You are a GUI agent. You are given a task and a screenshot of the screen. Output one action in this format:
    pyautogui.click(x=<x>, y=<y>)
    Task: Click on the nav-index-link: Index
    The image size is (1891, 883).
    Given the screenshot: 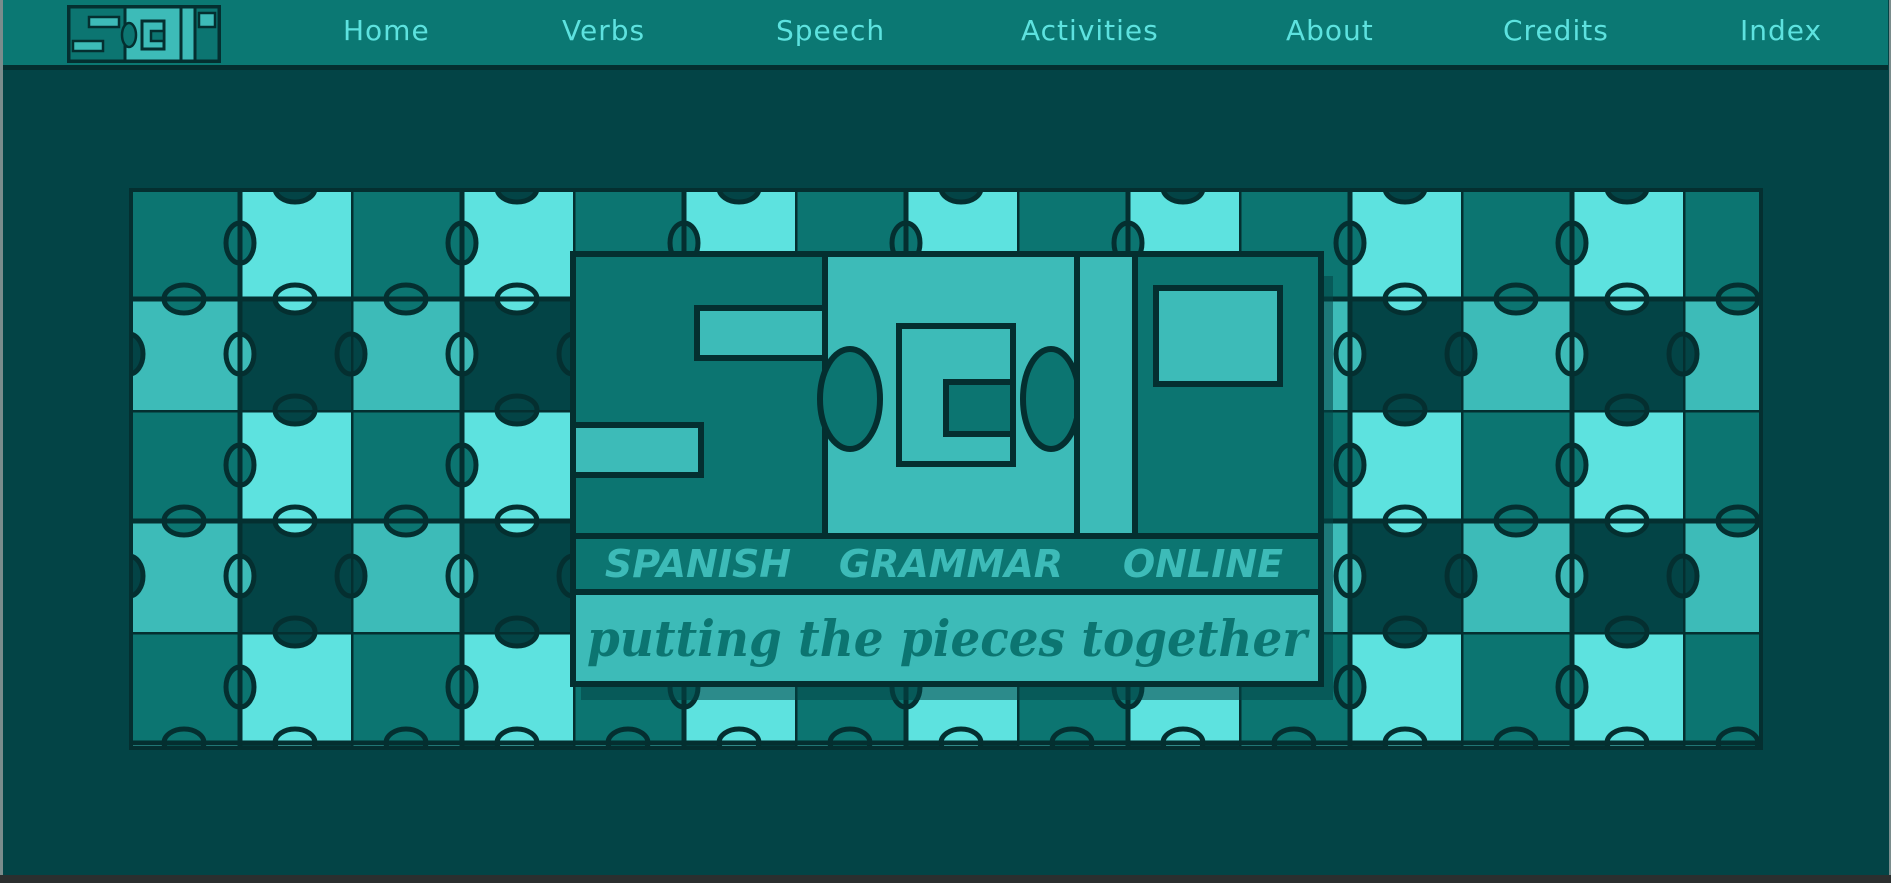 What is the action you would take?
    pyautogui.click(x=1781, y=30)
    